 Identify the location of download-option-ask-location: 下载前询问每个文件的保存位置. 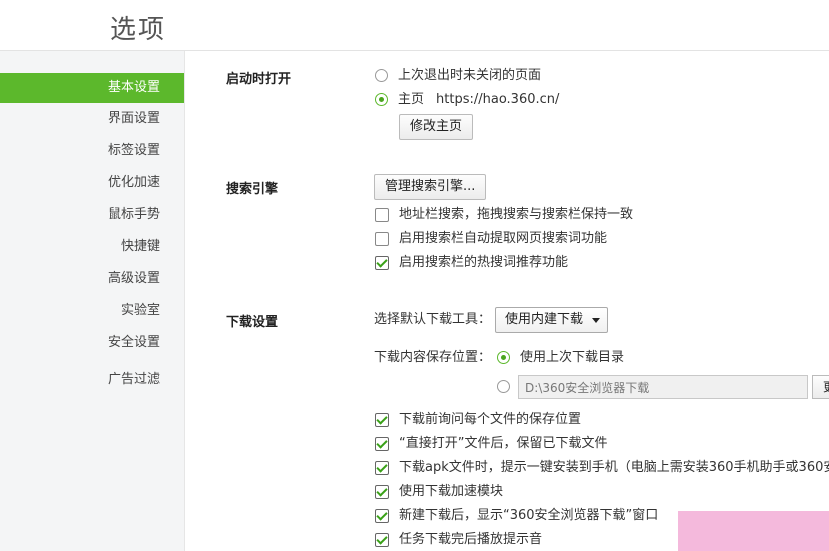
(478, 420).